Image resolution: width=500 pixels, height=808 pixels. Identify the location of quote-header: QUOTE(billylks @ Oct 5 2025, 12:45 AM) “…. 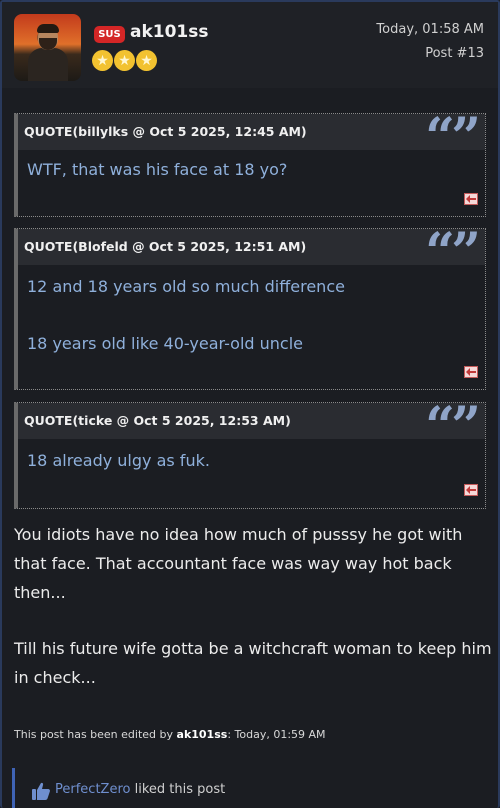
(251, 138).